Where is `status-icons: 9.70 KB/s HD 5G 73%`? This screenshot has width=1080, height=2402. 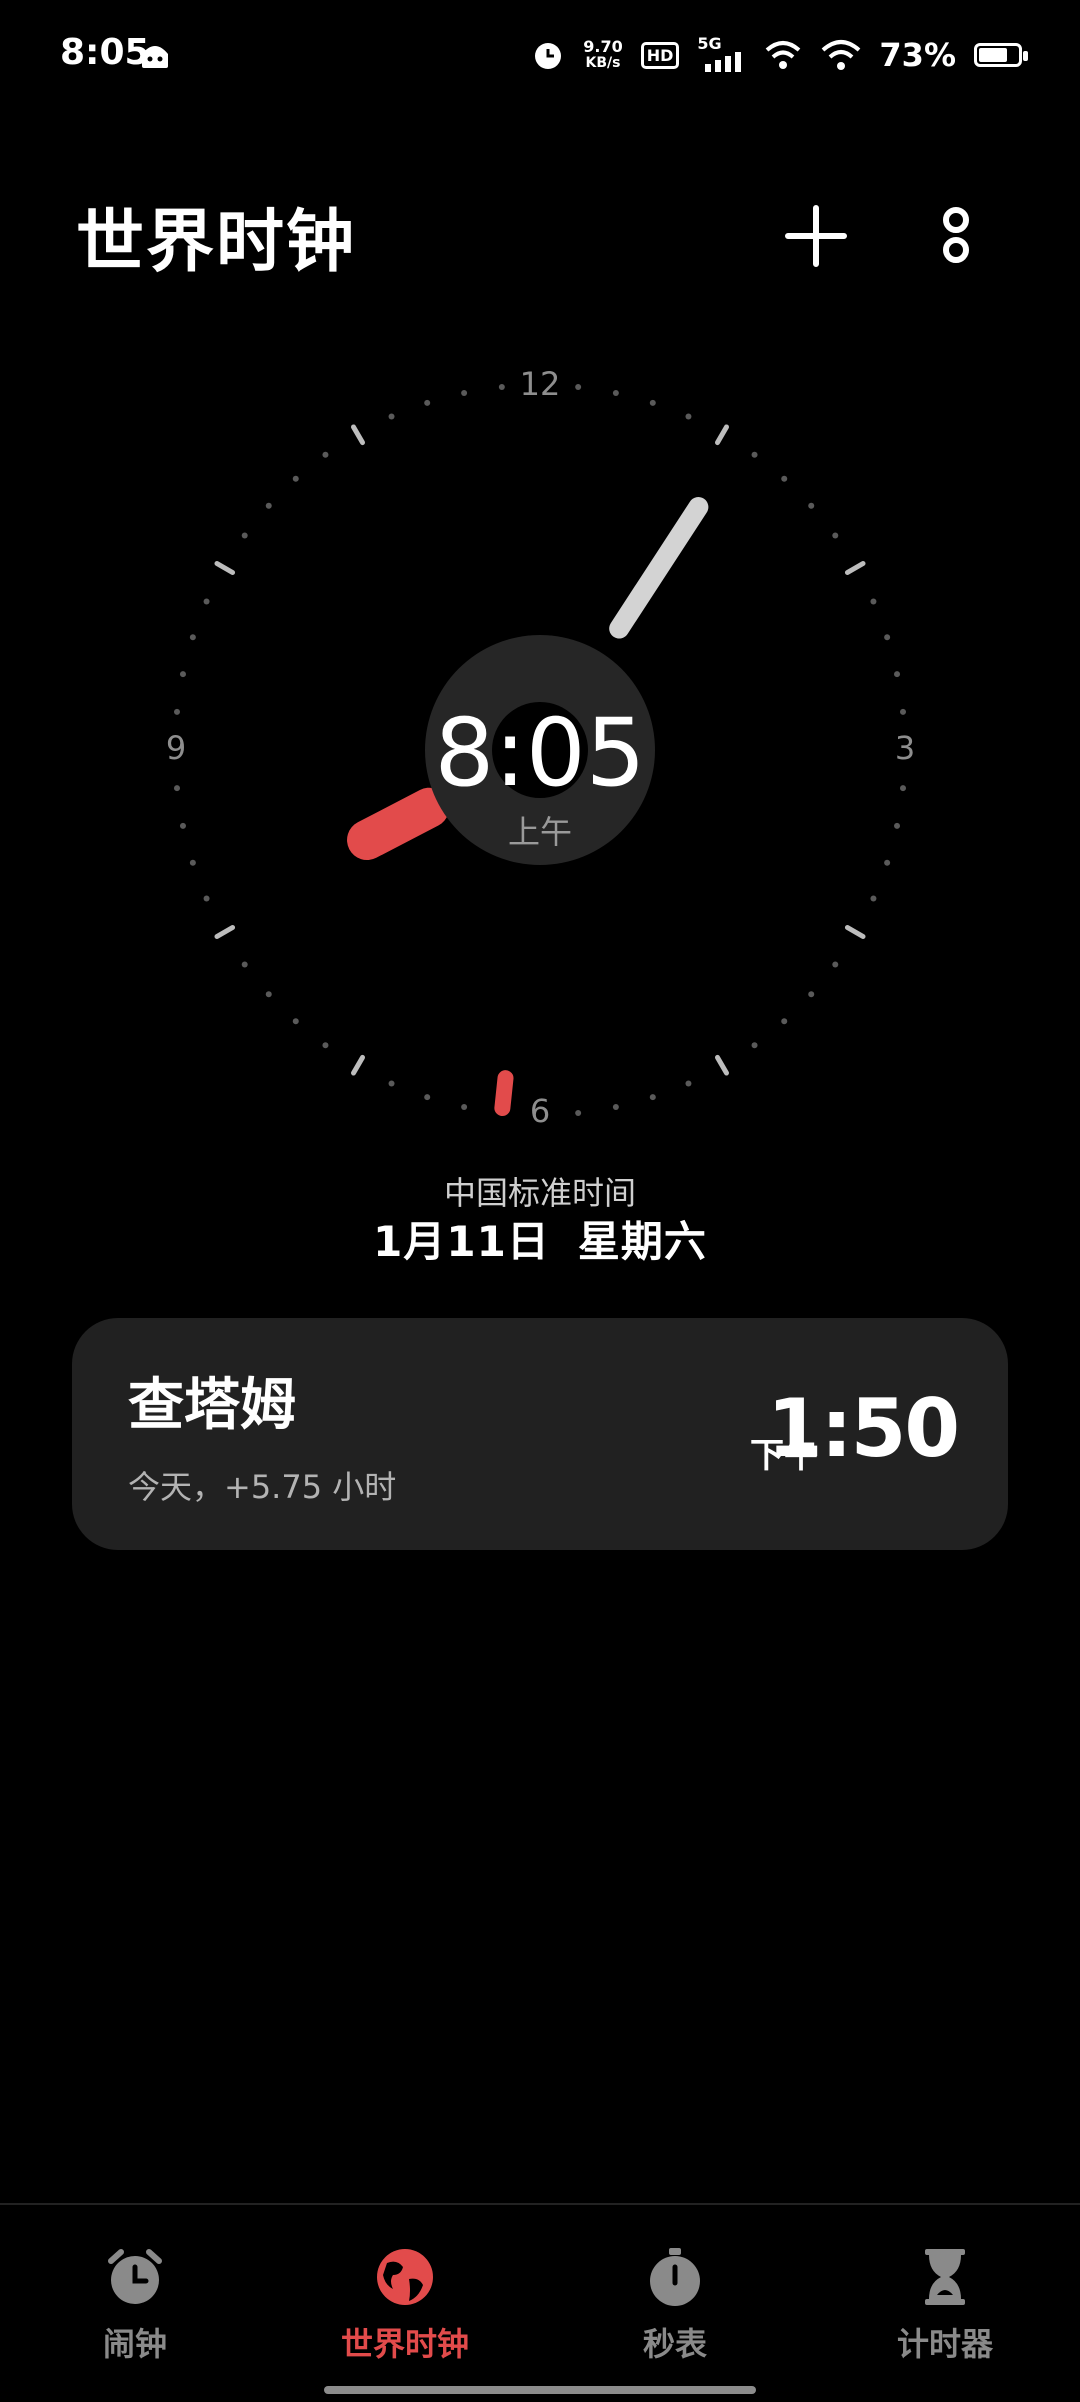
status-icons: 9.70 KB/s HD 5G 73% is located at coordinates (779, 55).